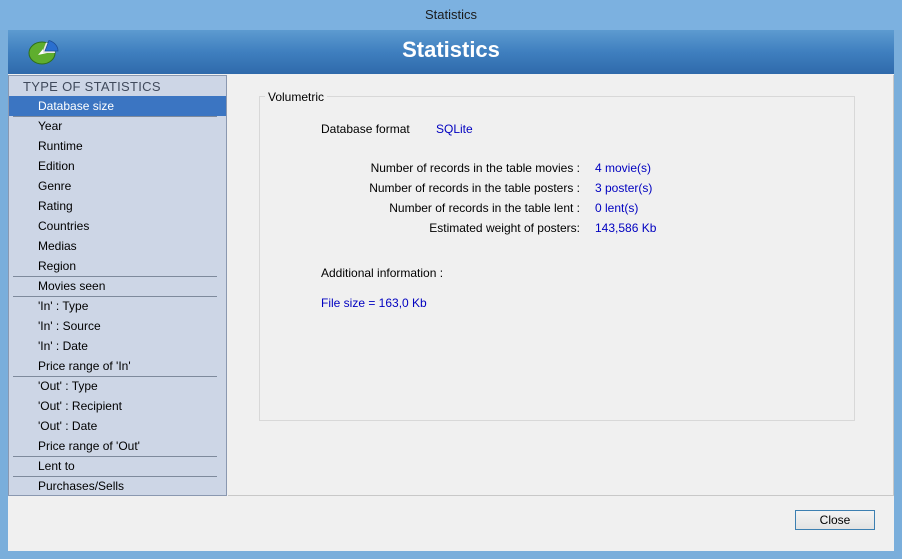 This screenshot has width=902, height=559. Describe the element at coordinates (117, 306) in the screenshot. I see `sidebar-item-in-type: 'In' : Type` at that location.